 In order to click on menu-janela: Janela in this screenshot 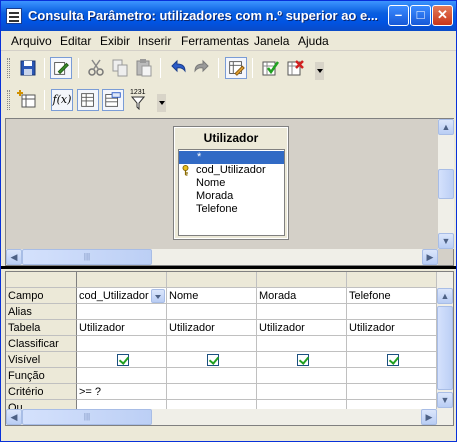, I will do `click(271, 41)`.